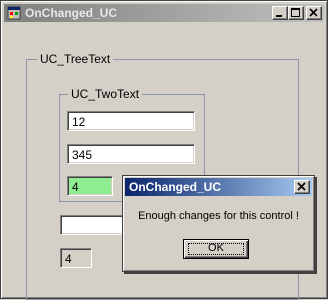 The image size is (328, 300). I want to click on minimize-icon, so click(279, 16).